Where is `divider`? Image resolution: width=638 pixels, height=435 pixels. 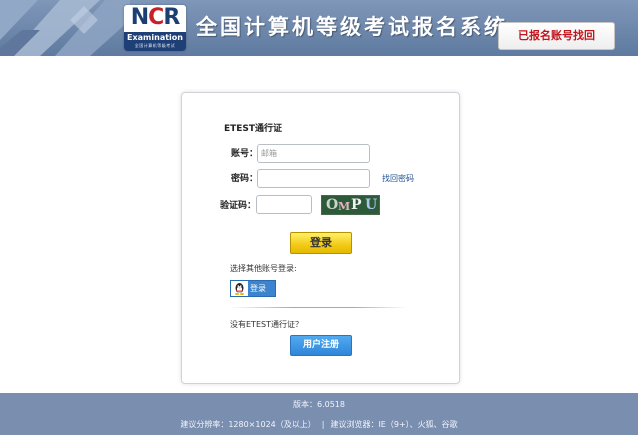
divider is located at coordinates (318, 307).